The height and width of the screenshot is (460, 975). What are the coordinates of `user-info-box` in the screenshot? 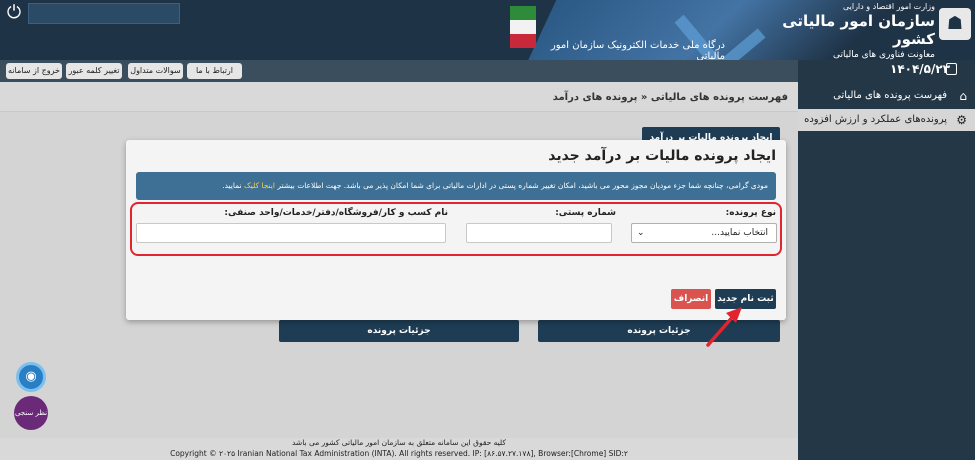 It's located at (104, 13).